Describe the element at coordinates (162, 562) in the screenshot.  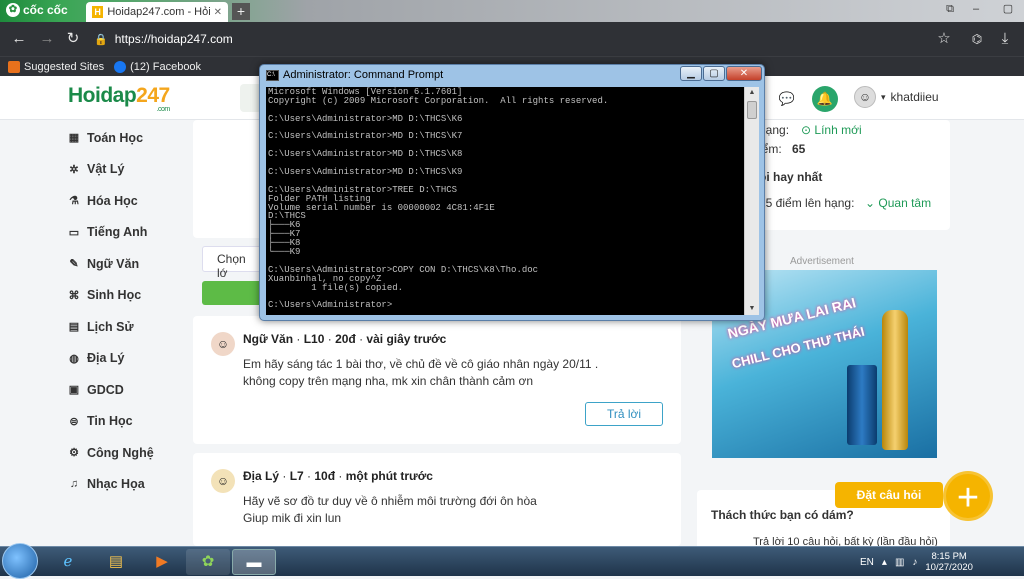
I see `media-player-icon: ▶` at that location.